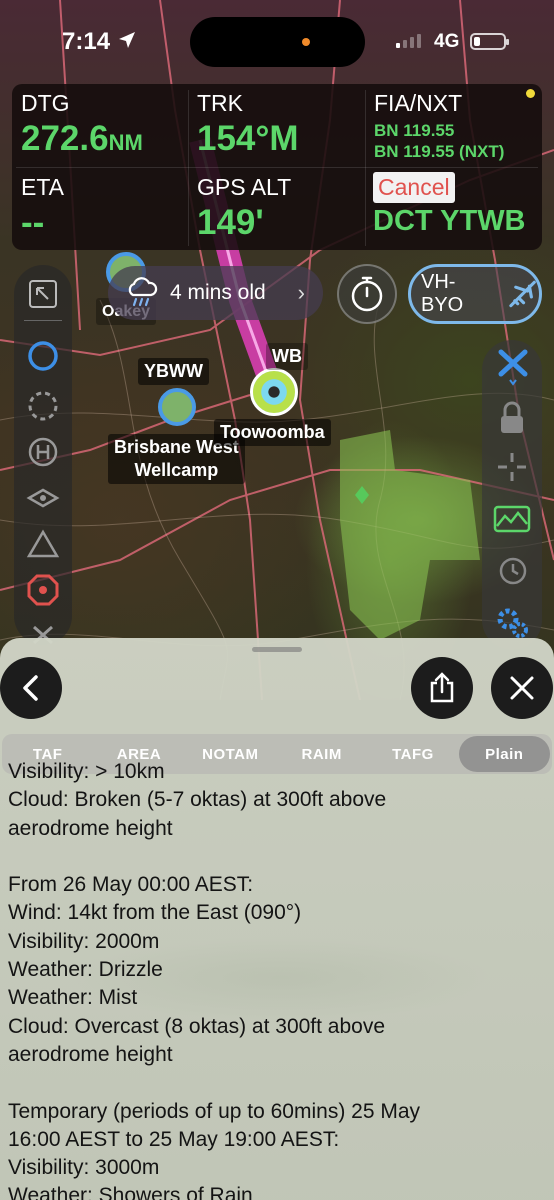 The height and width of the screenshot is (1200, 554). What do you see at coordinates (408, 41) in the screenshot?
I see `cellular-signal-icon` at bounding box center [408, 41].